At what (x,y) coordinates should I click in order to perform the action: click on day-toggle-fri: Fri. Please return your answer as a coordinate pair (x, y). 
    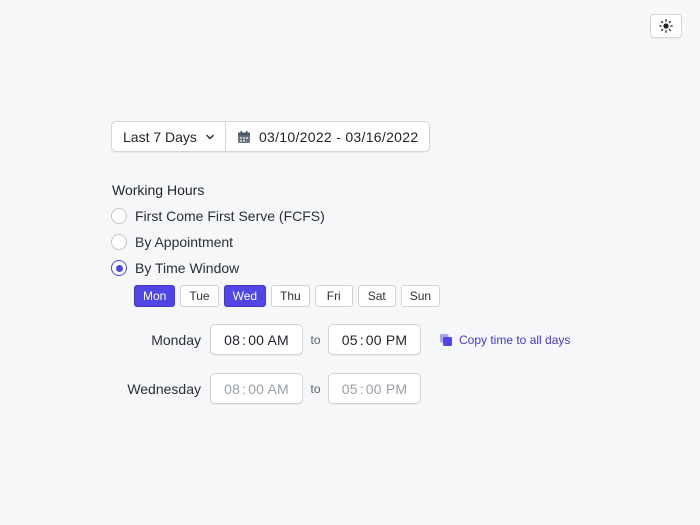
    Looking at the image, I should click on (333, 296).